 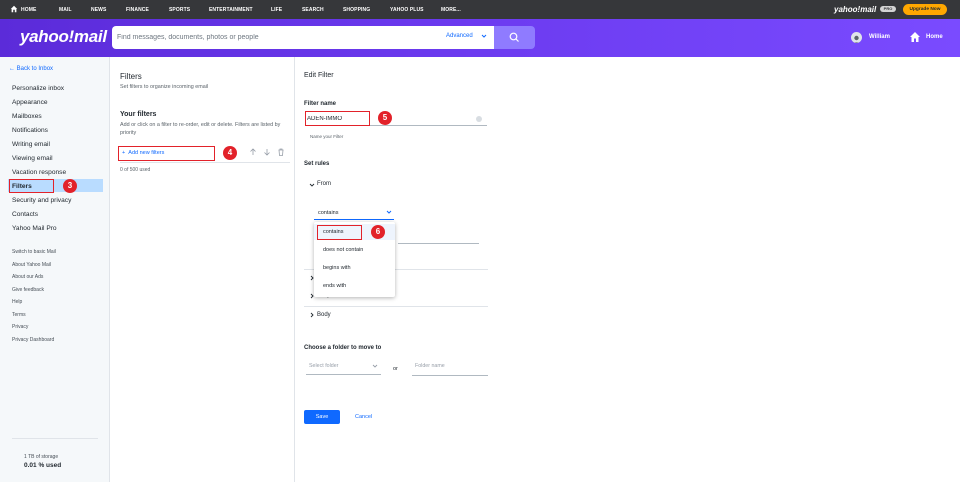 What do you see at coordinates (179, 10) in the screenshot?
I see `nav-sports: SPORTS` at bounding box center [179, 10].